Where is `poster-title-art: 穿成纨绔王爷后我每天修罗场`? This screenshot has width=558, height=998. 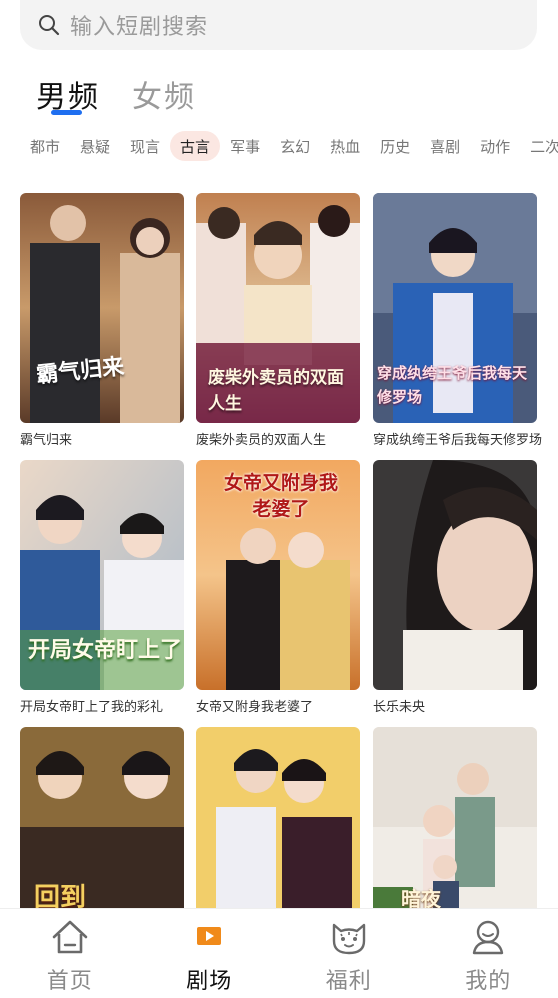 poster-title-art: 穿成纨绔王爷后我每天修罗场 is located at coordinates (452, 385).